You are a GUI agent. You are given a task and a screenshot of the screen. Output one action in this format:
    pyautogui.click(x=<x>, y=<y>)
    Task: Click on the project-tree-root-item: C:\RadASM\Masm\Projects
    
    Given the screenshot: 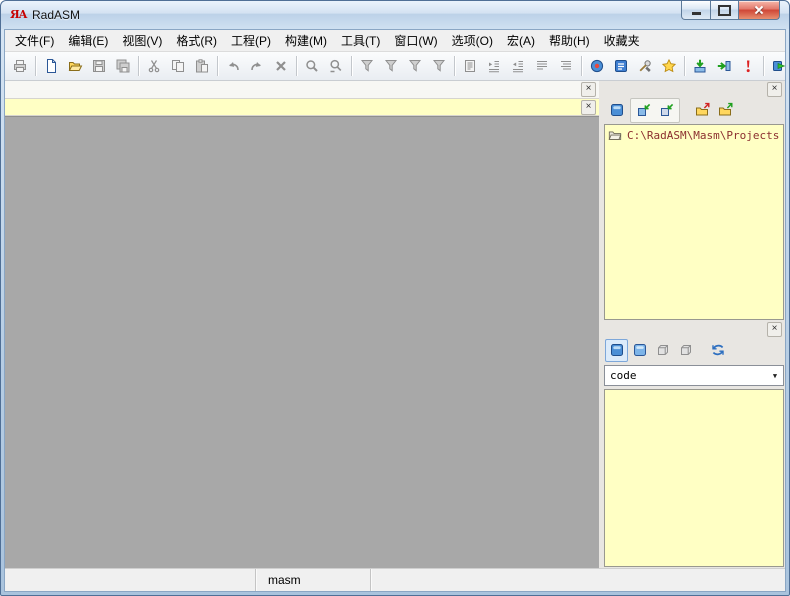 What is the action you would take?
    pyautogui.click(x=694, y=135)
    